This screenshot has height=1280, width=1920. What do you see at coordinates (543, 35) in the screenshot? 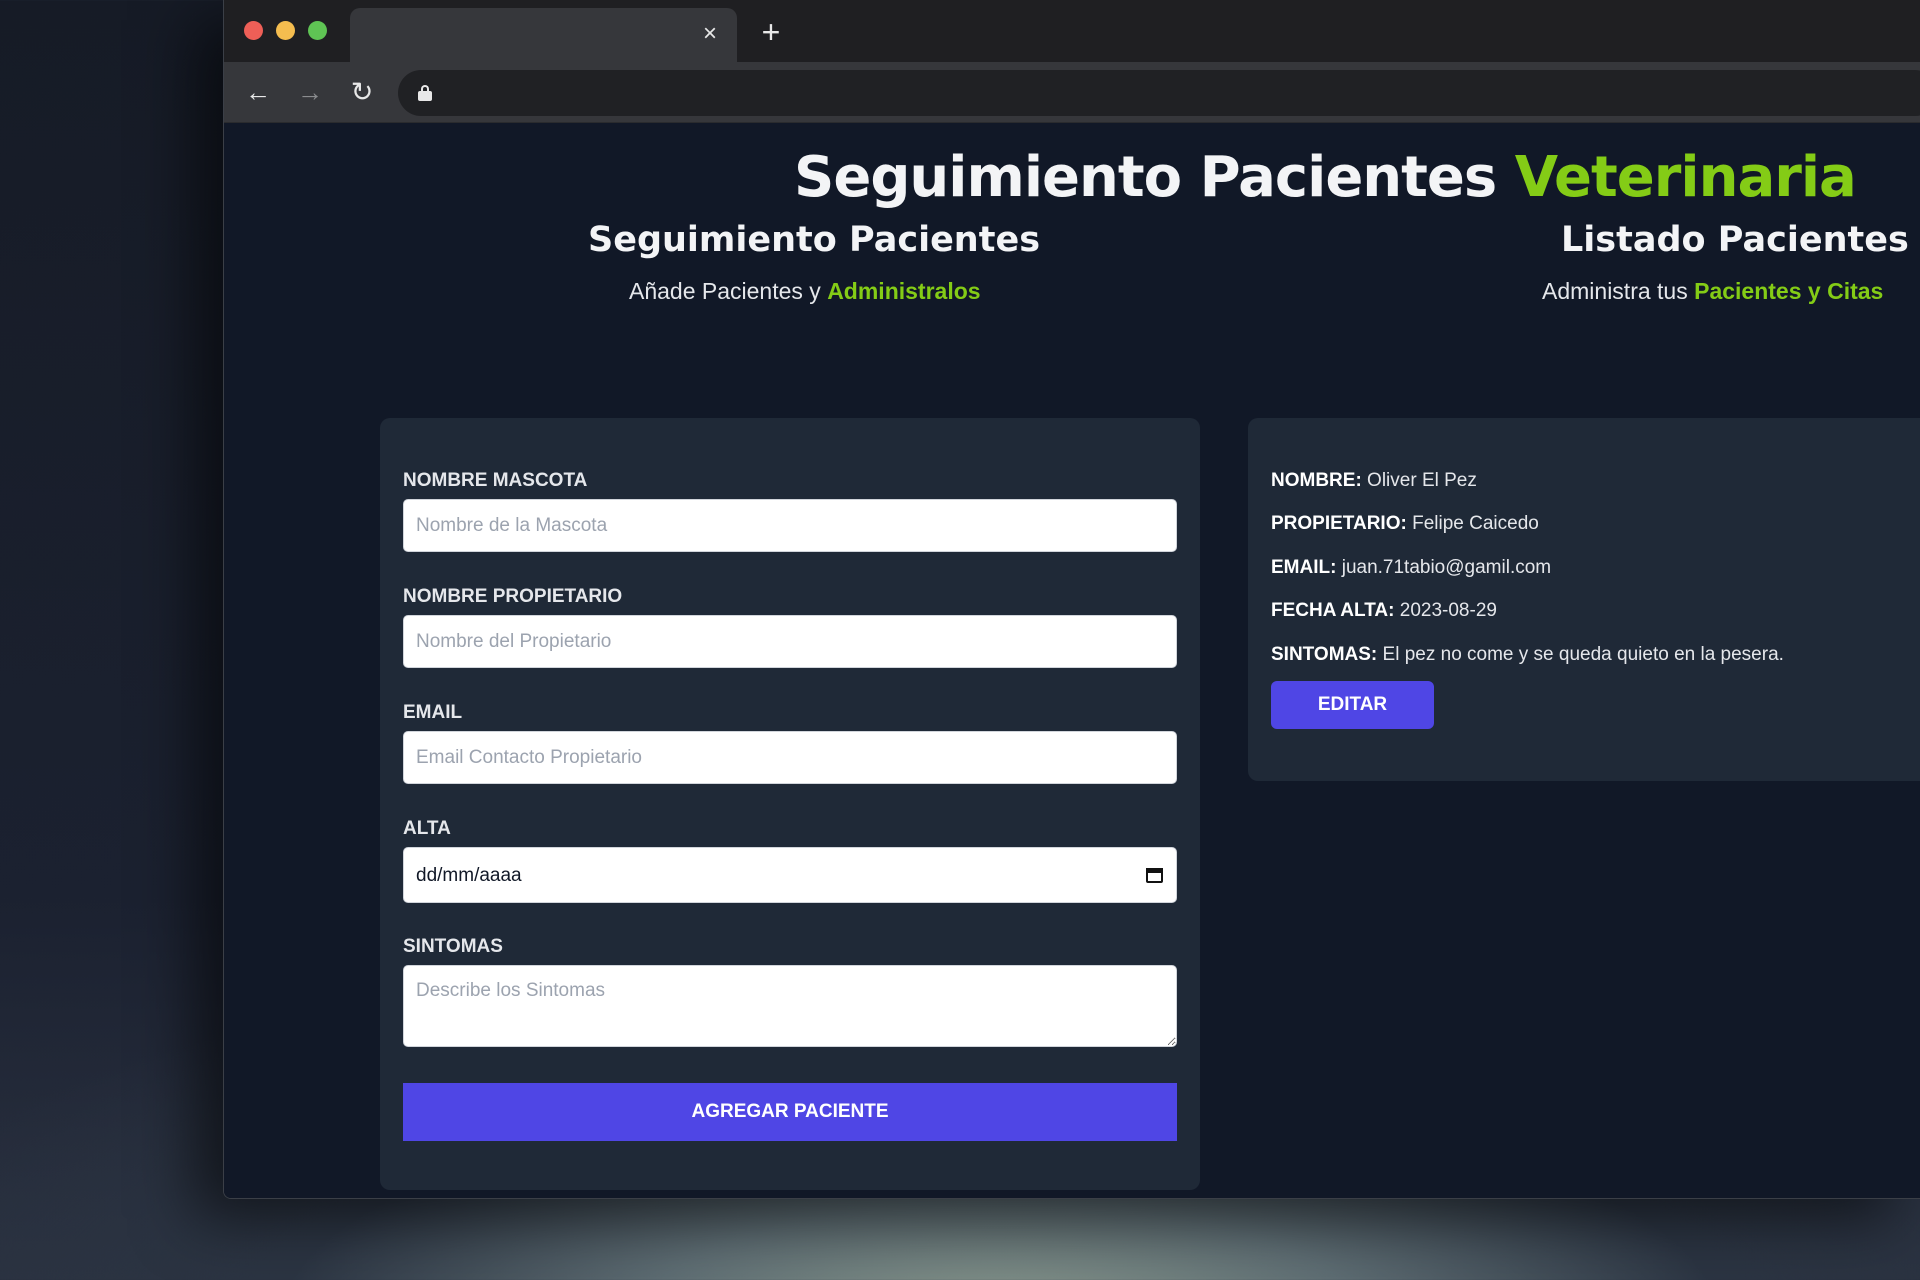
I see `browser-tab: ×` at bounding box center [543, 35].